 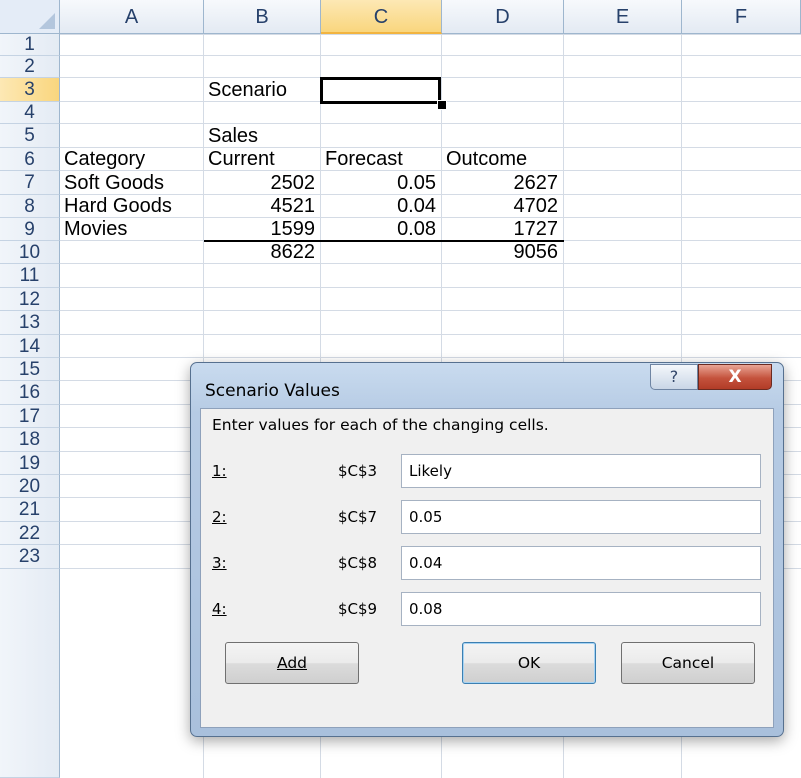 I want to click on row-header-9: 9, so click(x=30, y=229).